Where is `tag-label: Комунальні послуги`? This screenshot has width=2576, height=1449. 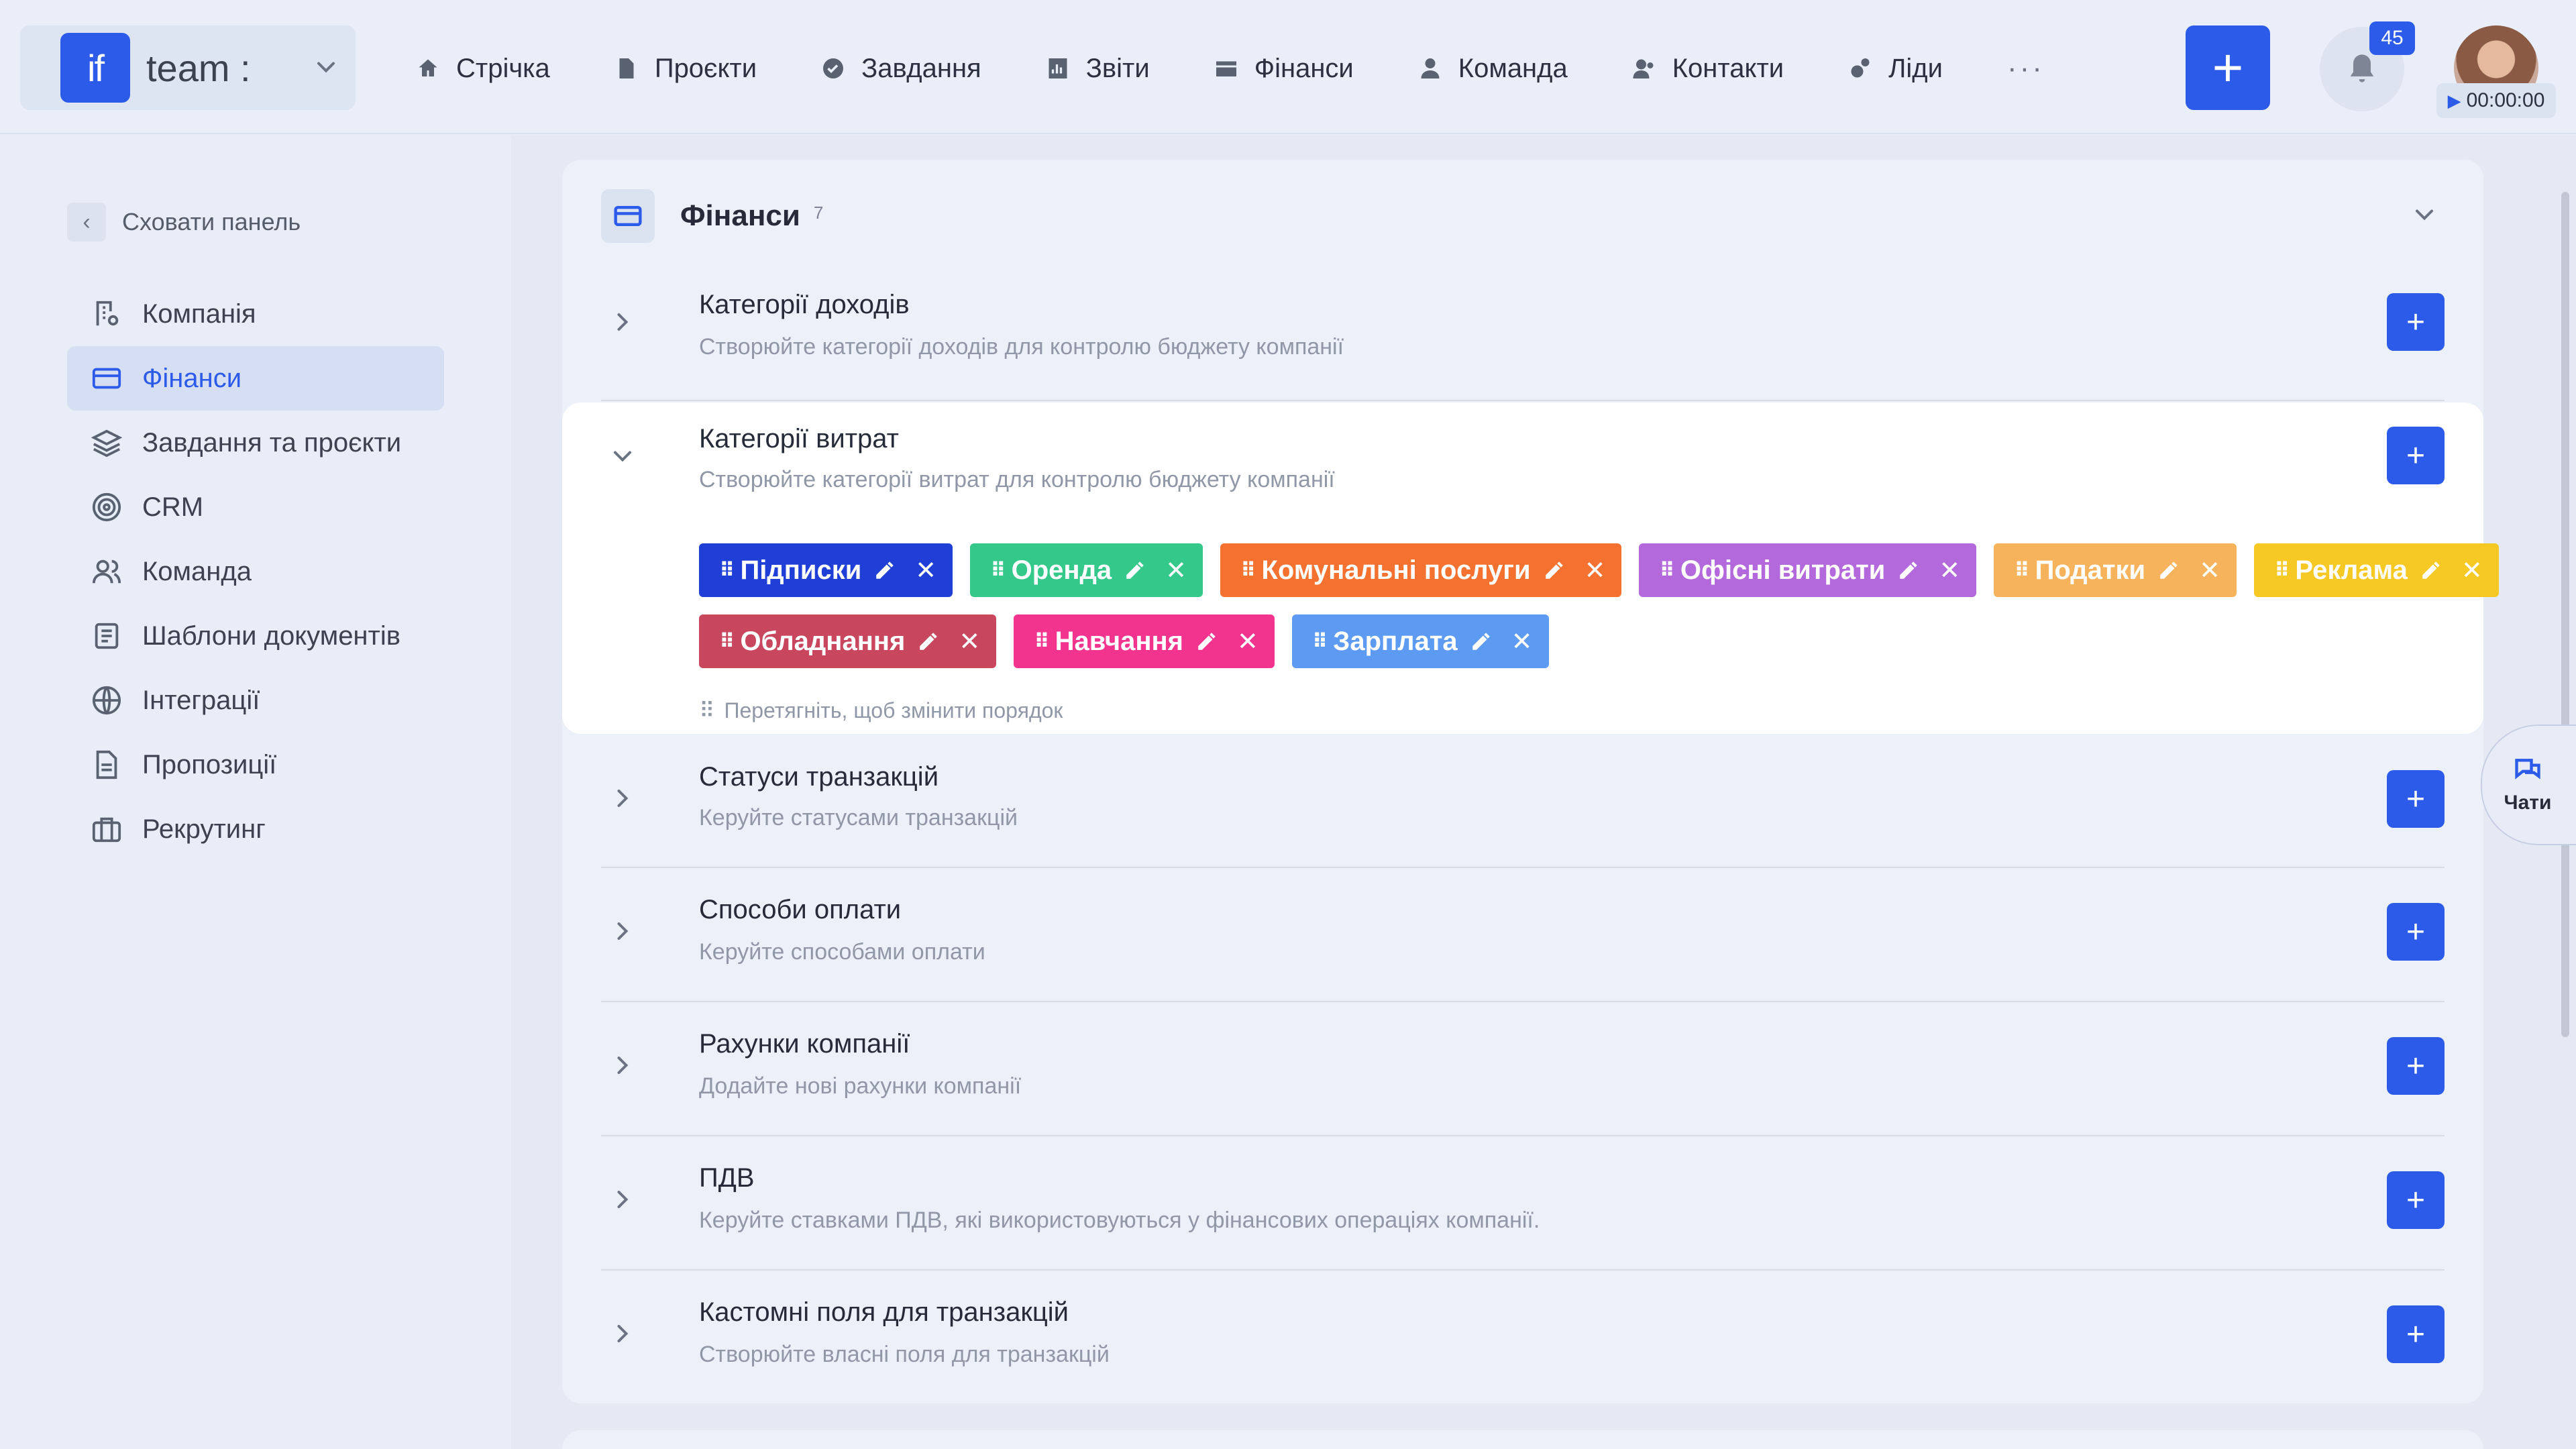 tag-label: Комунальні послуги is located at coordinates (1396, 570).